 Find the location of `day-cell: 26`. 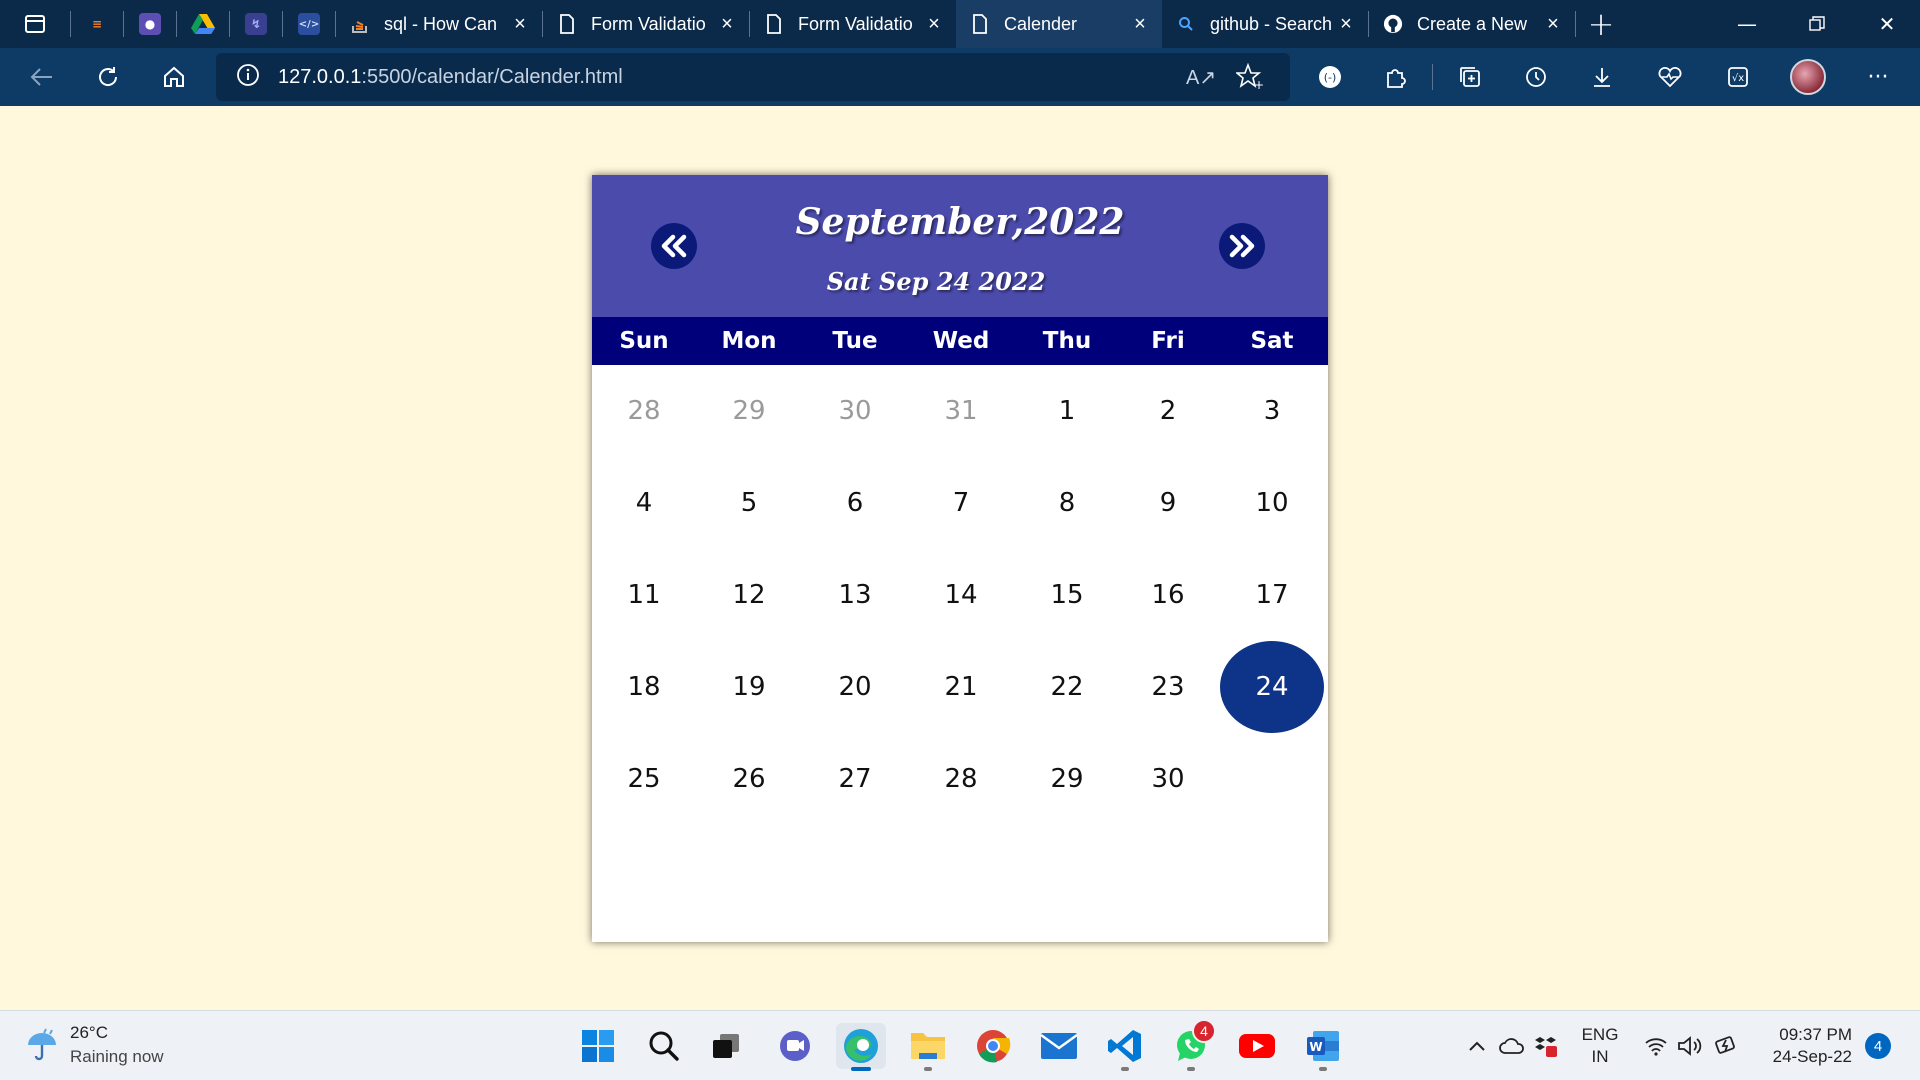

day-cell: 26 is located at coordinates (749, 779).